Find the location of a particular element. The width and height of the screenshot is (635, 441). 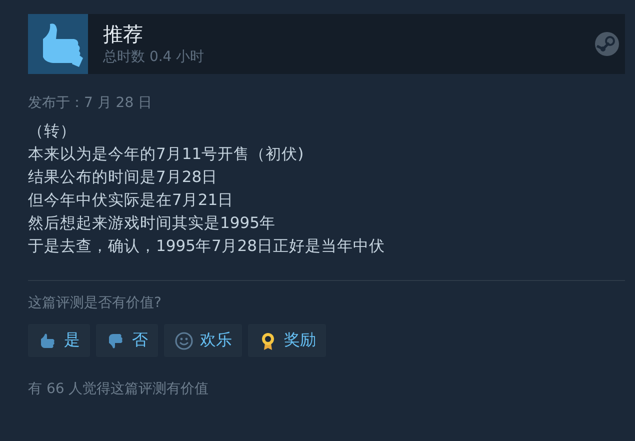

helpful-question: 这篇评测是否有价值? is located at coordinates (95, 303).